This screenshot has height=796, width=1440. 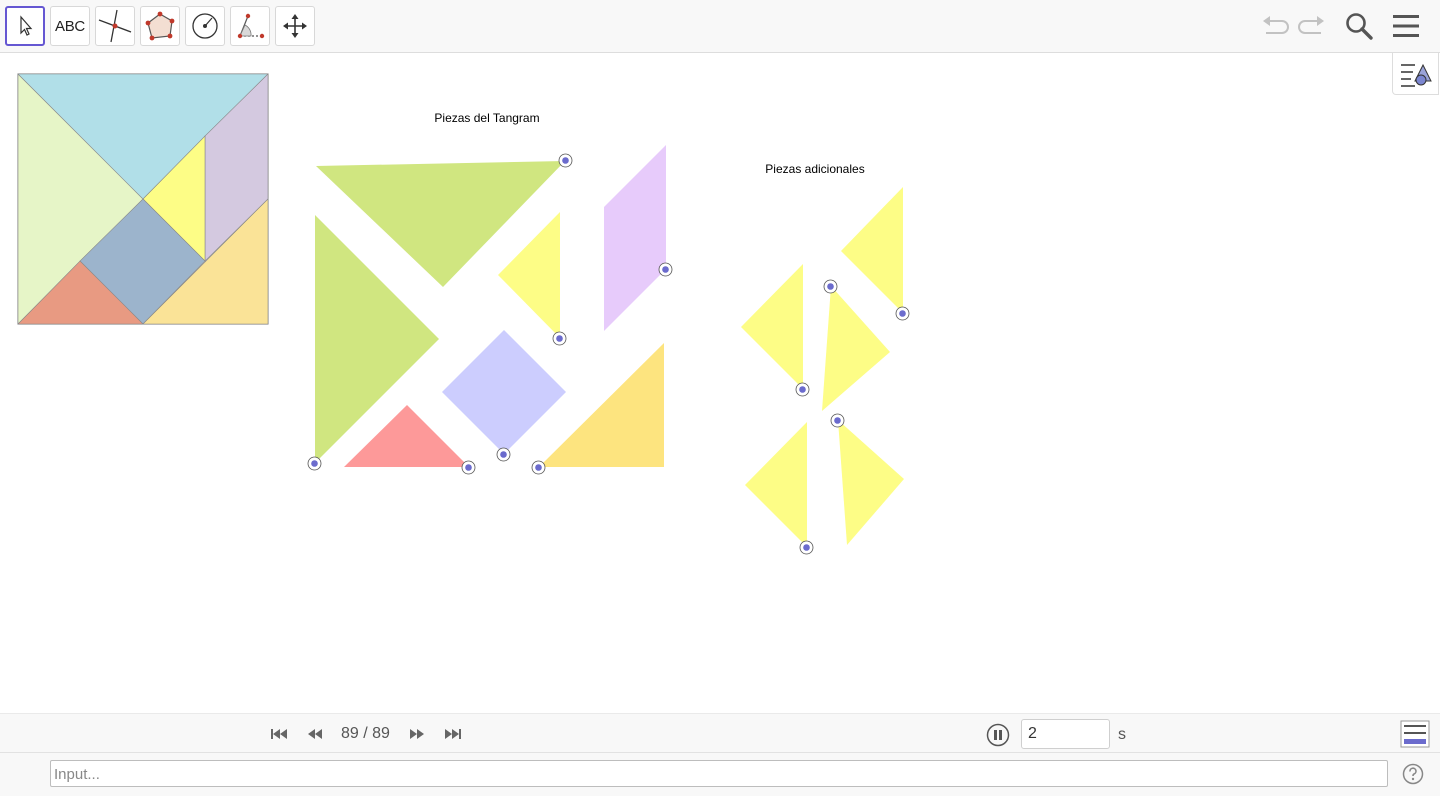 I want to click on pause-button, so click(x=998, y=735).